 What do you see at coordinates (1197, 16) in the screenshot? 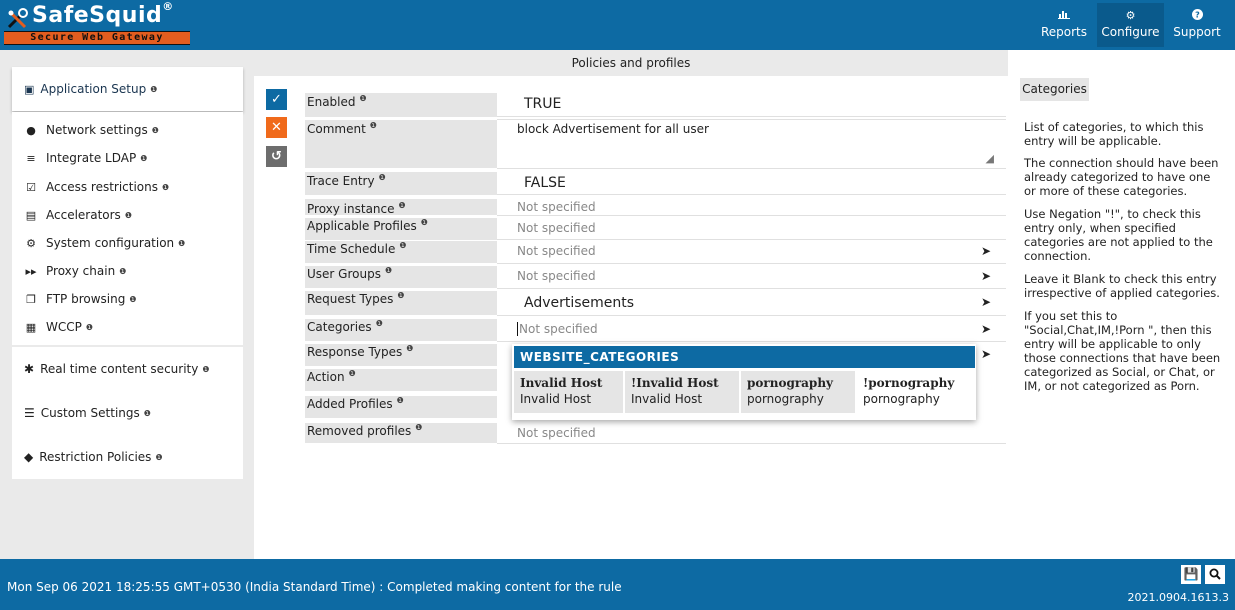
I see `question-icon: ?` at bounding box center [1197, 16].